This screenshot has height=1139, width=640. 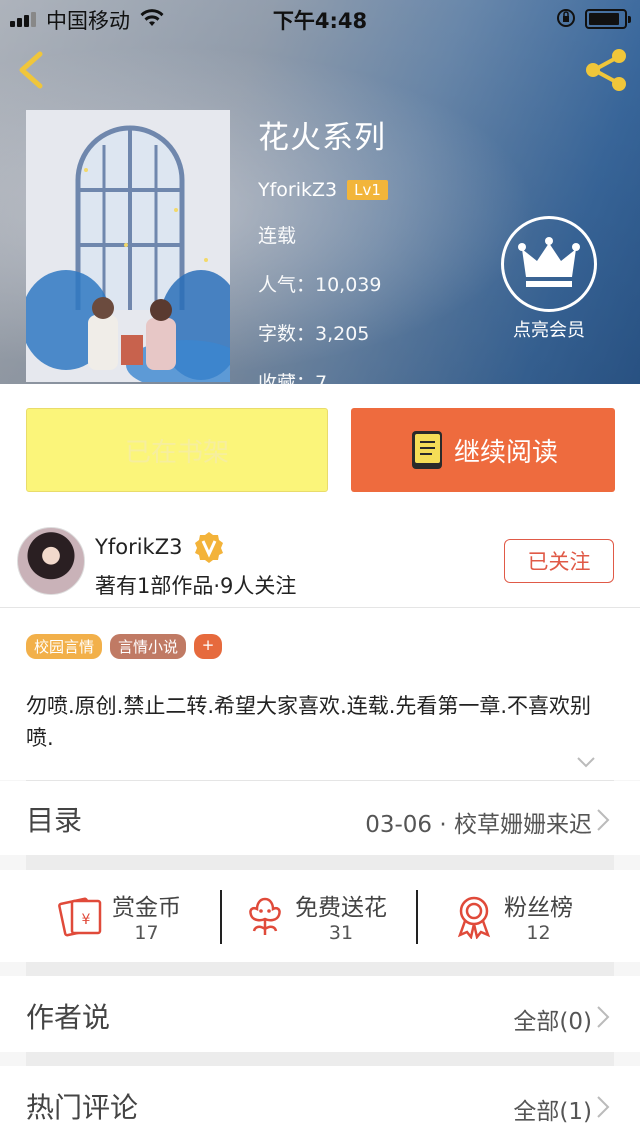 I want to click on followed-button: 已关注, so click(x=559, y=561).